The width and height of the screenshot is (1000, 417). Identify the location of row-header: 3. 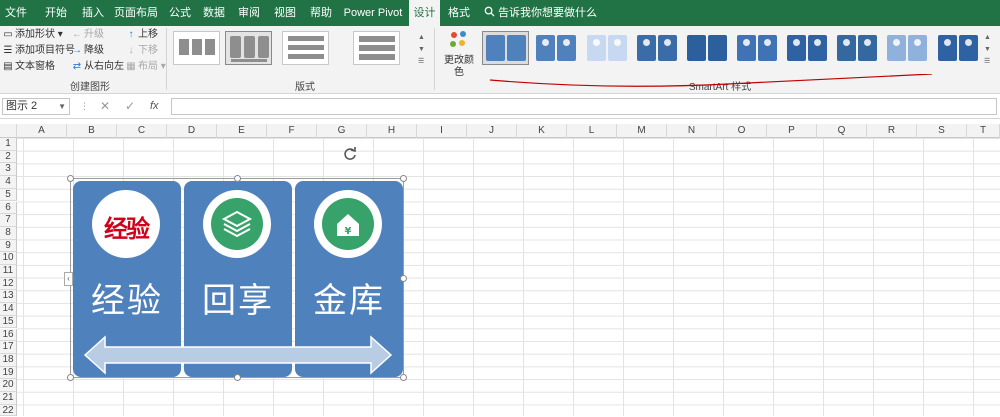
(8, 170).